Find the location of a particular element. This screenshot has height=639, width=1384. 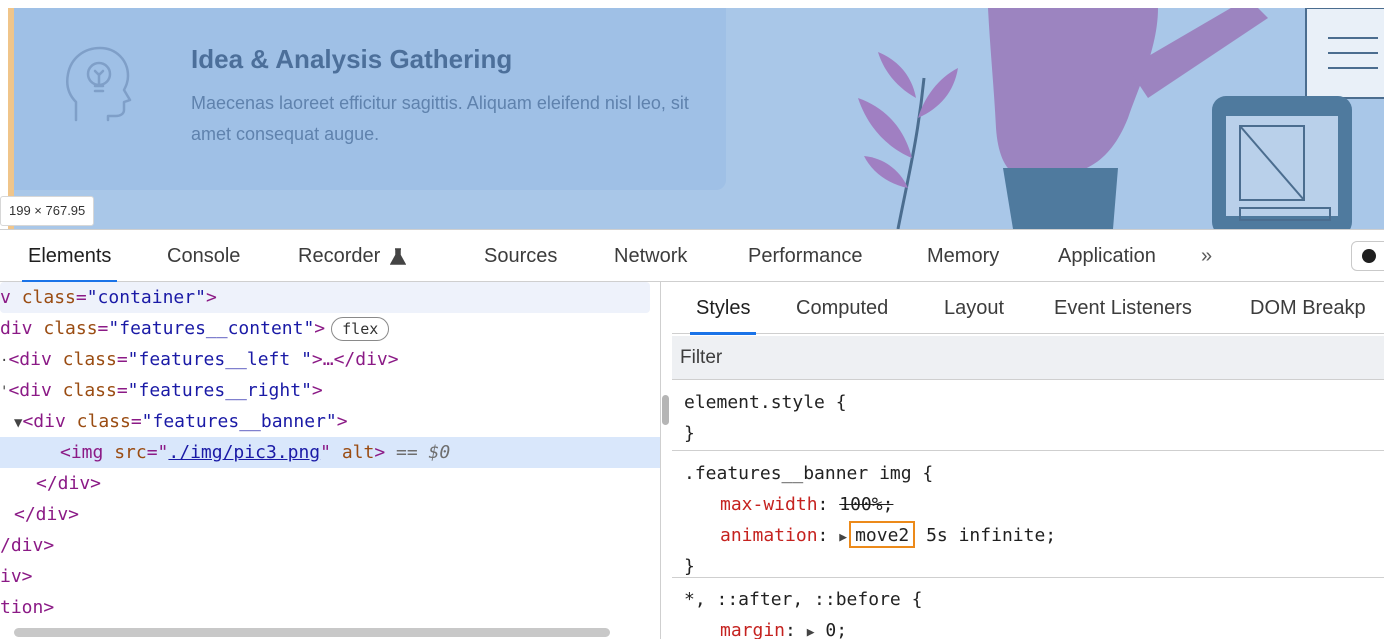

tag-close: >…</div> is located at coordinates (355, 359).